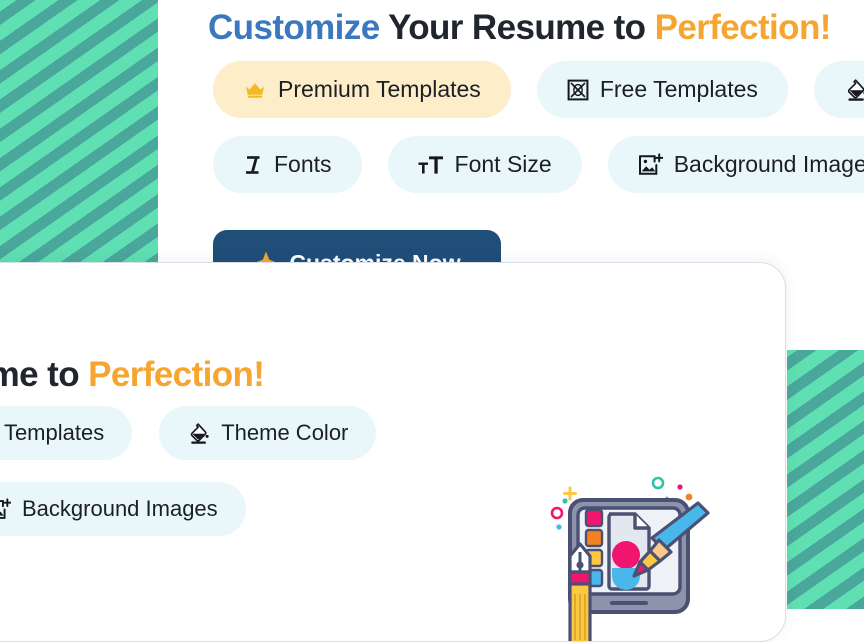 Image resolution: width=864 pixels, height=642 pixels. Describe the element at coordinates (838, 89) in the screenshot. I see `pill-theme-color: Theme Color` at that location.